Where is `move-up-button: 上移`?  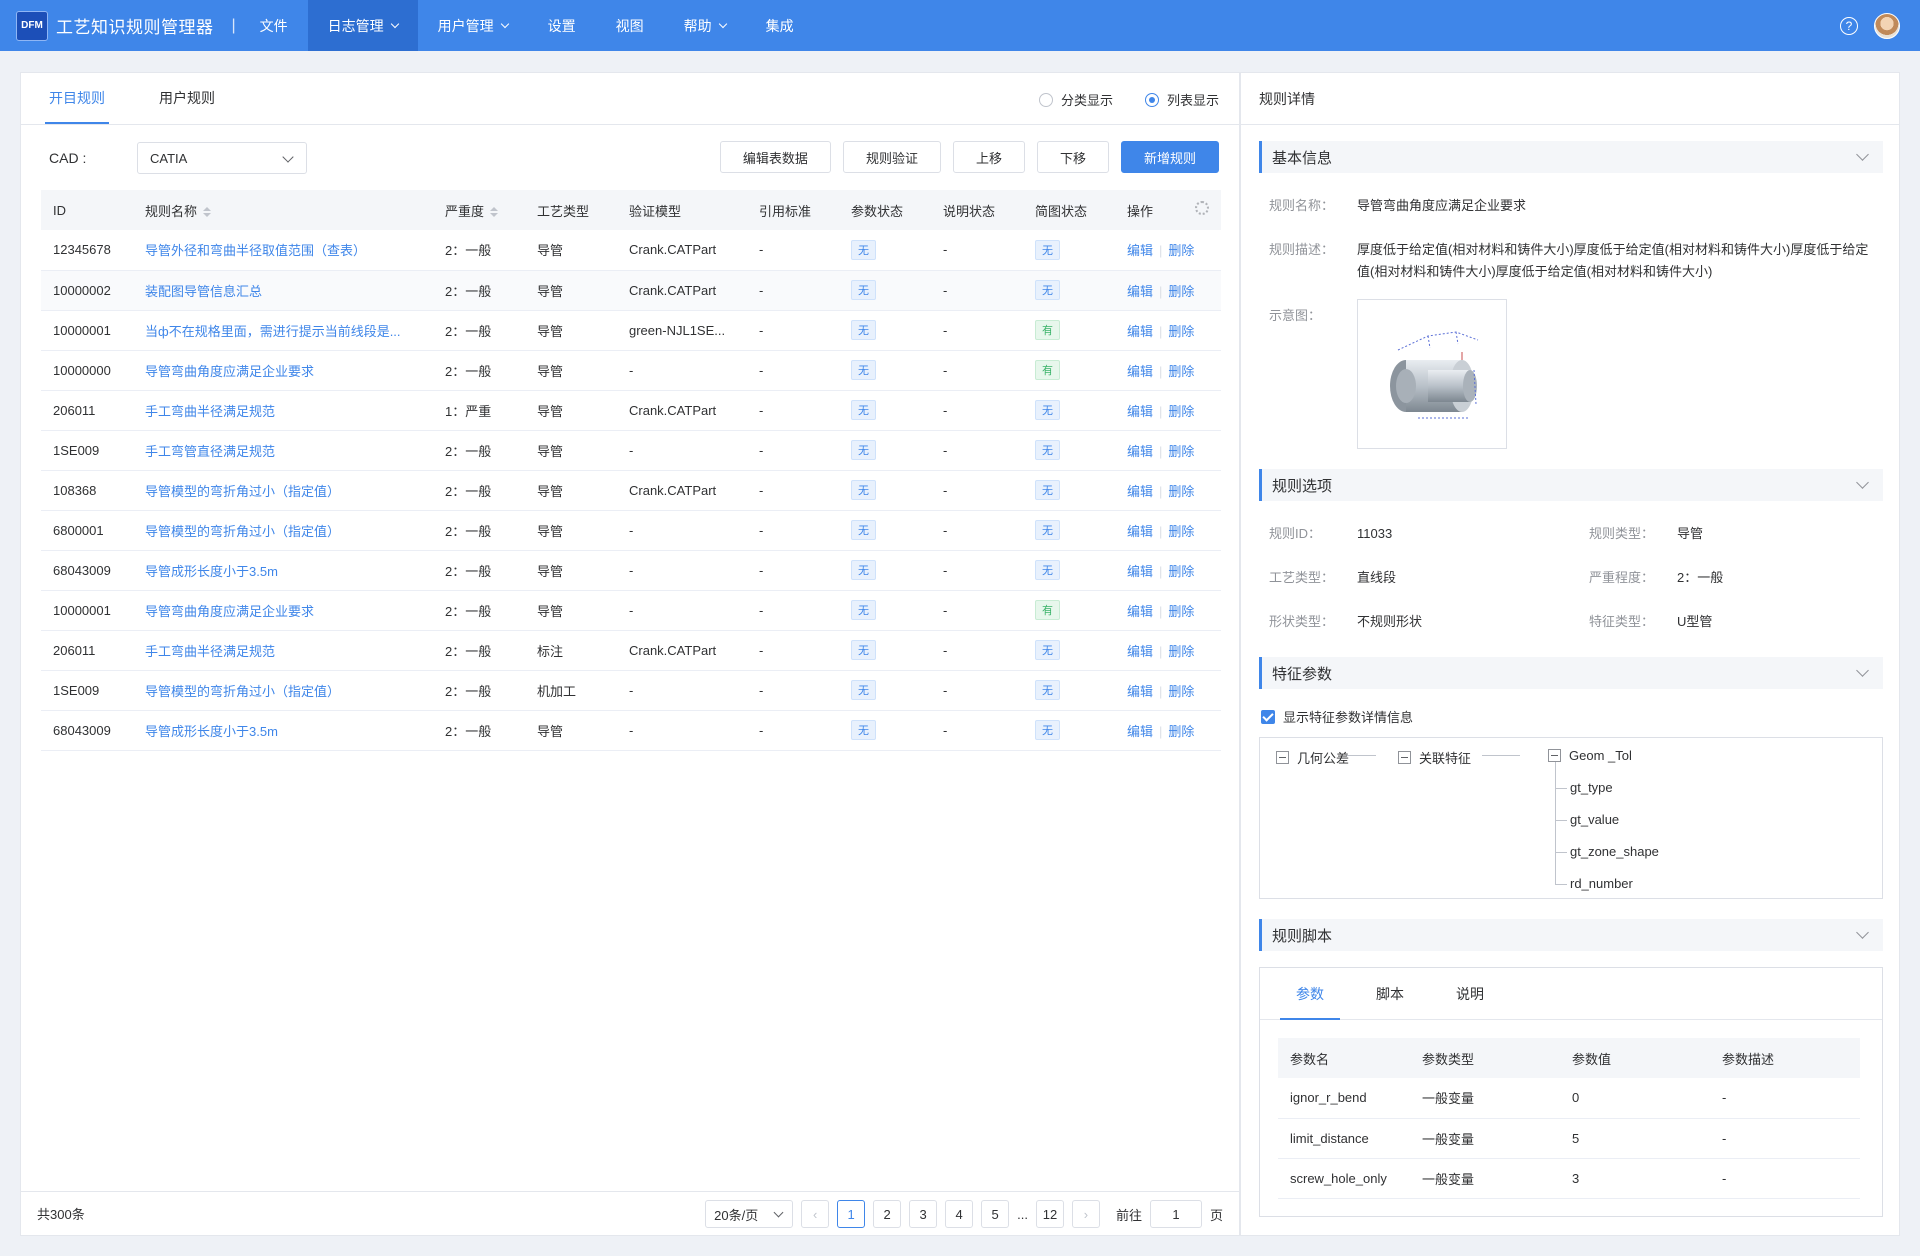 move-up-button: 上移 is located at coordinates (988, 157).